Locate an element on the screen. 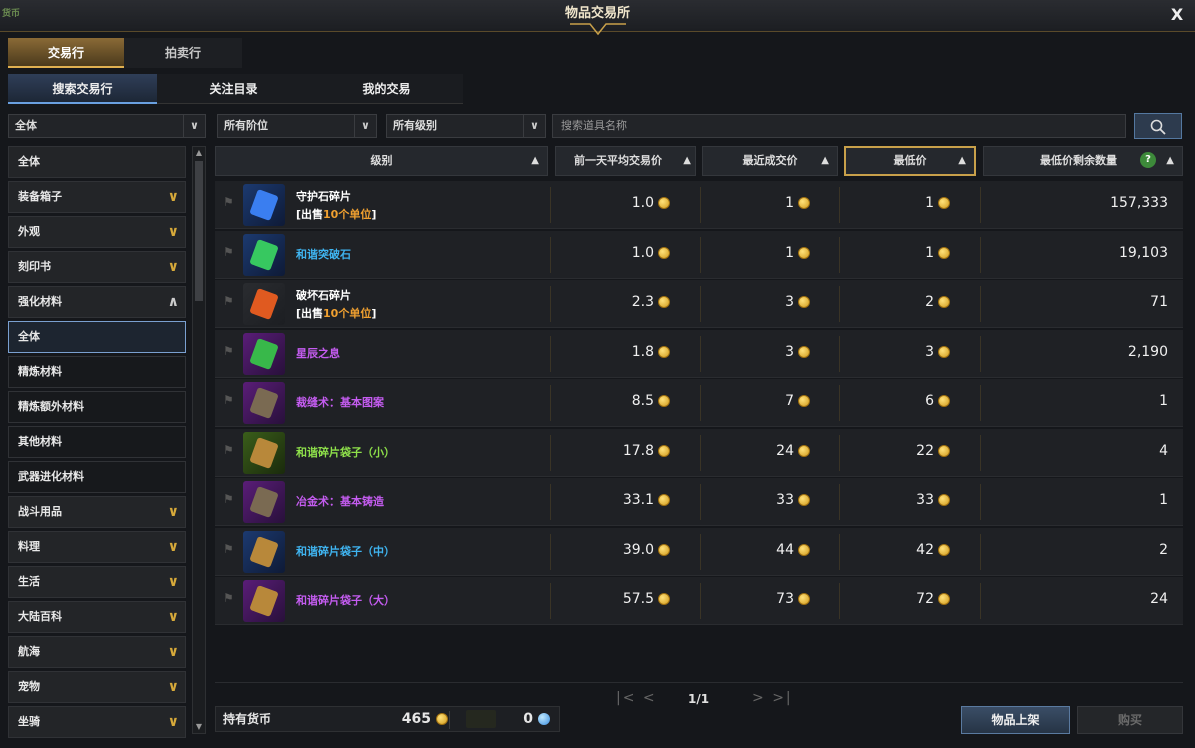 The image size is (1195, 748). value-qty-text: 19,103 is located at coordinates (1143, 252).